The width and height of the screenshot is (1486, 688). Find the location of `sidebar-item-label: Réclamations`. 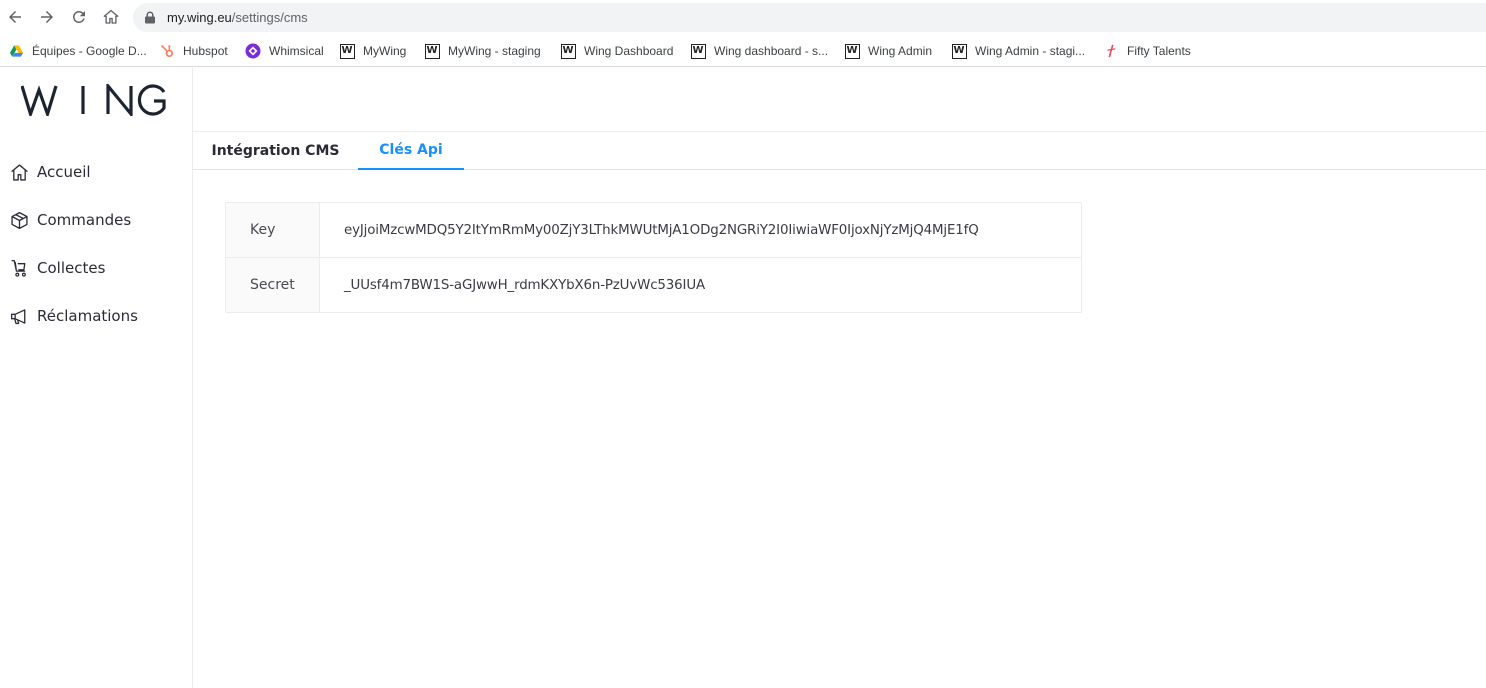

sidebar-item-label: Réclamations is located at coordinates (87, 316).